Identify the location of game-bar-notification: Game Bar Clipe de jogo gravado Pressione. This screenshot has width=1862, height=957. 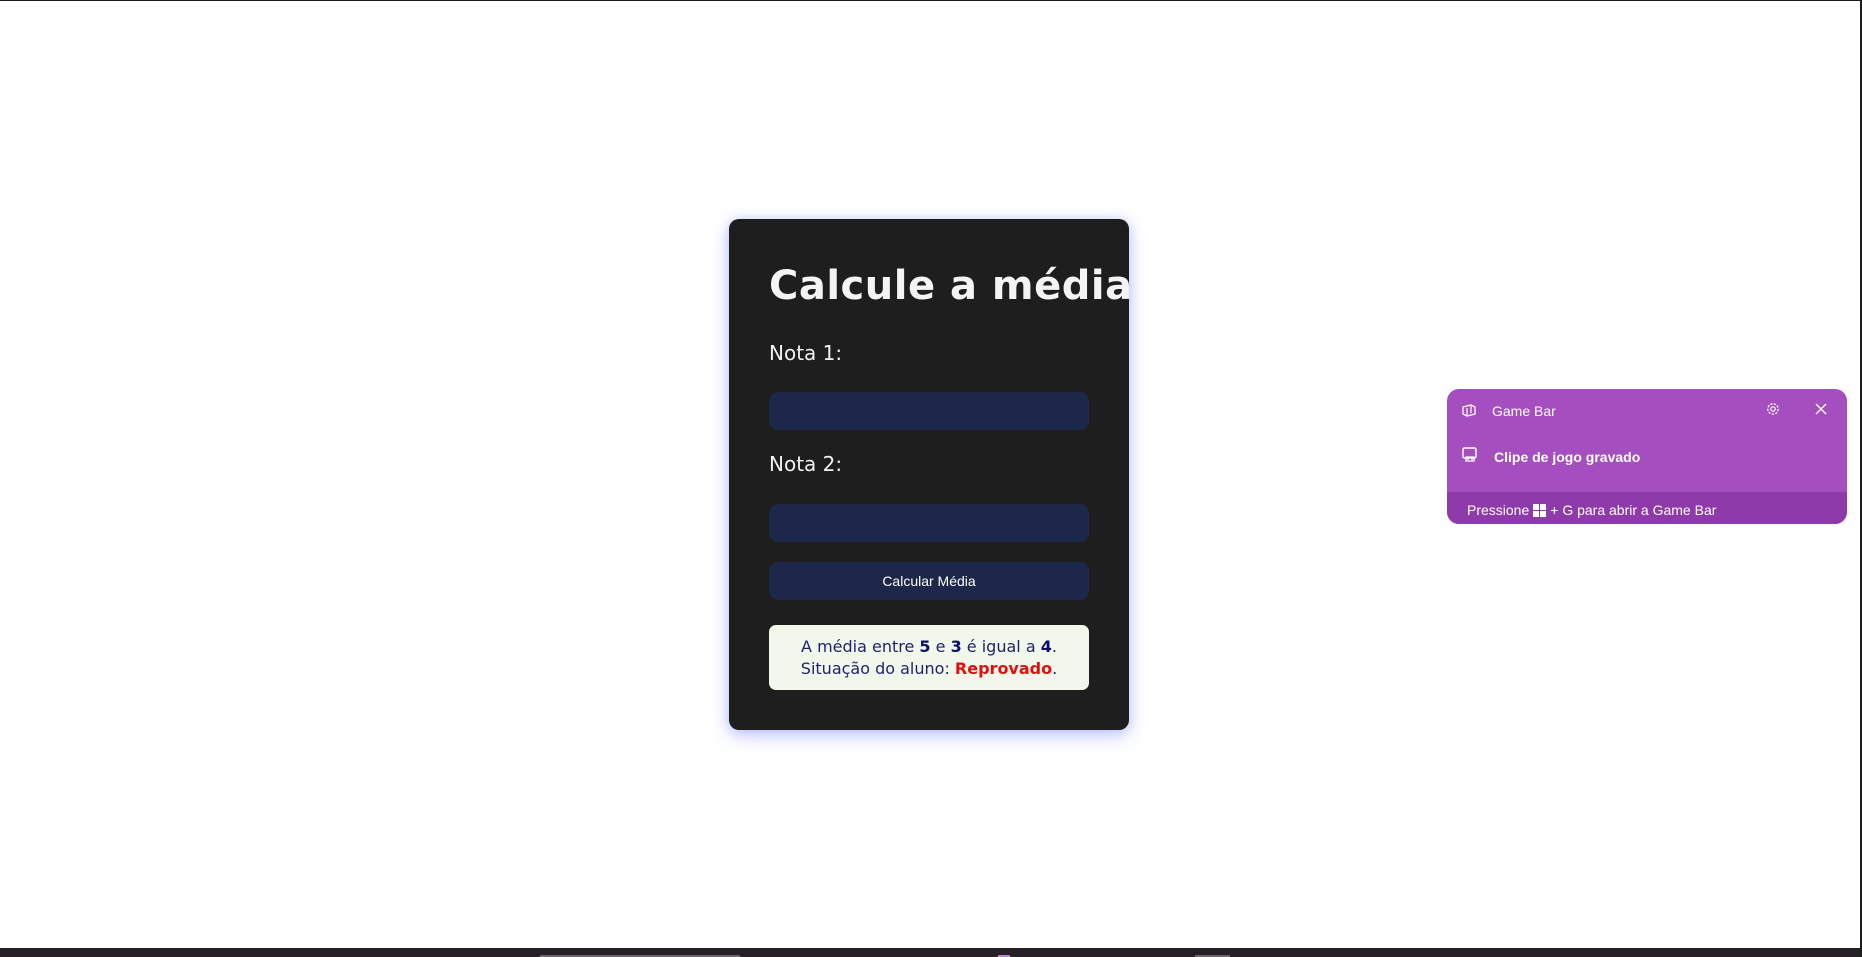
(1647, 456).